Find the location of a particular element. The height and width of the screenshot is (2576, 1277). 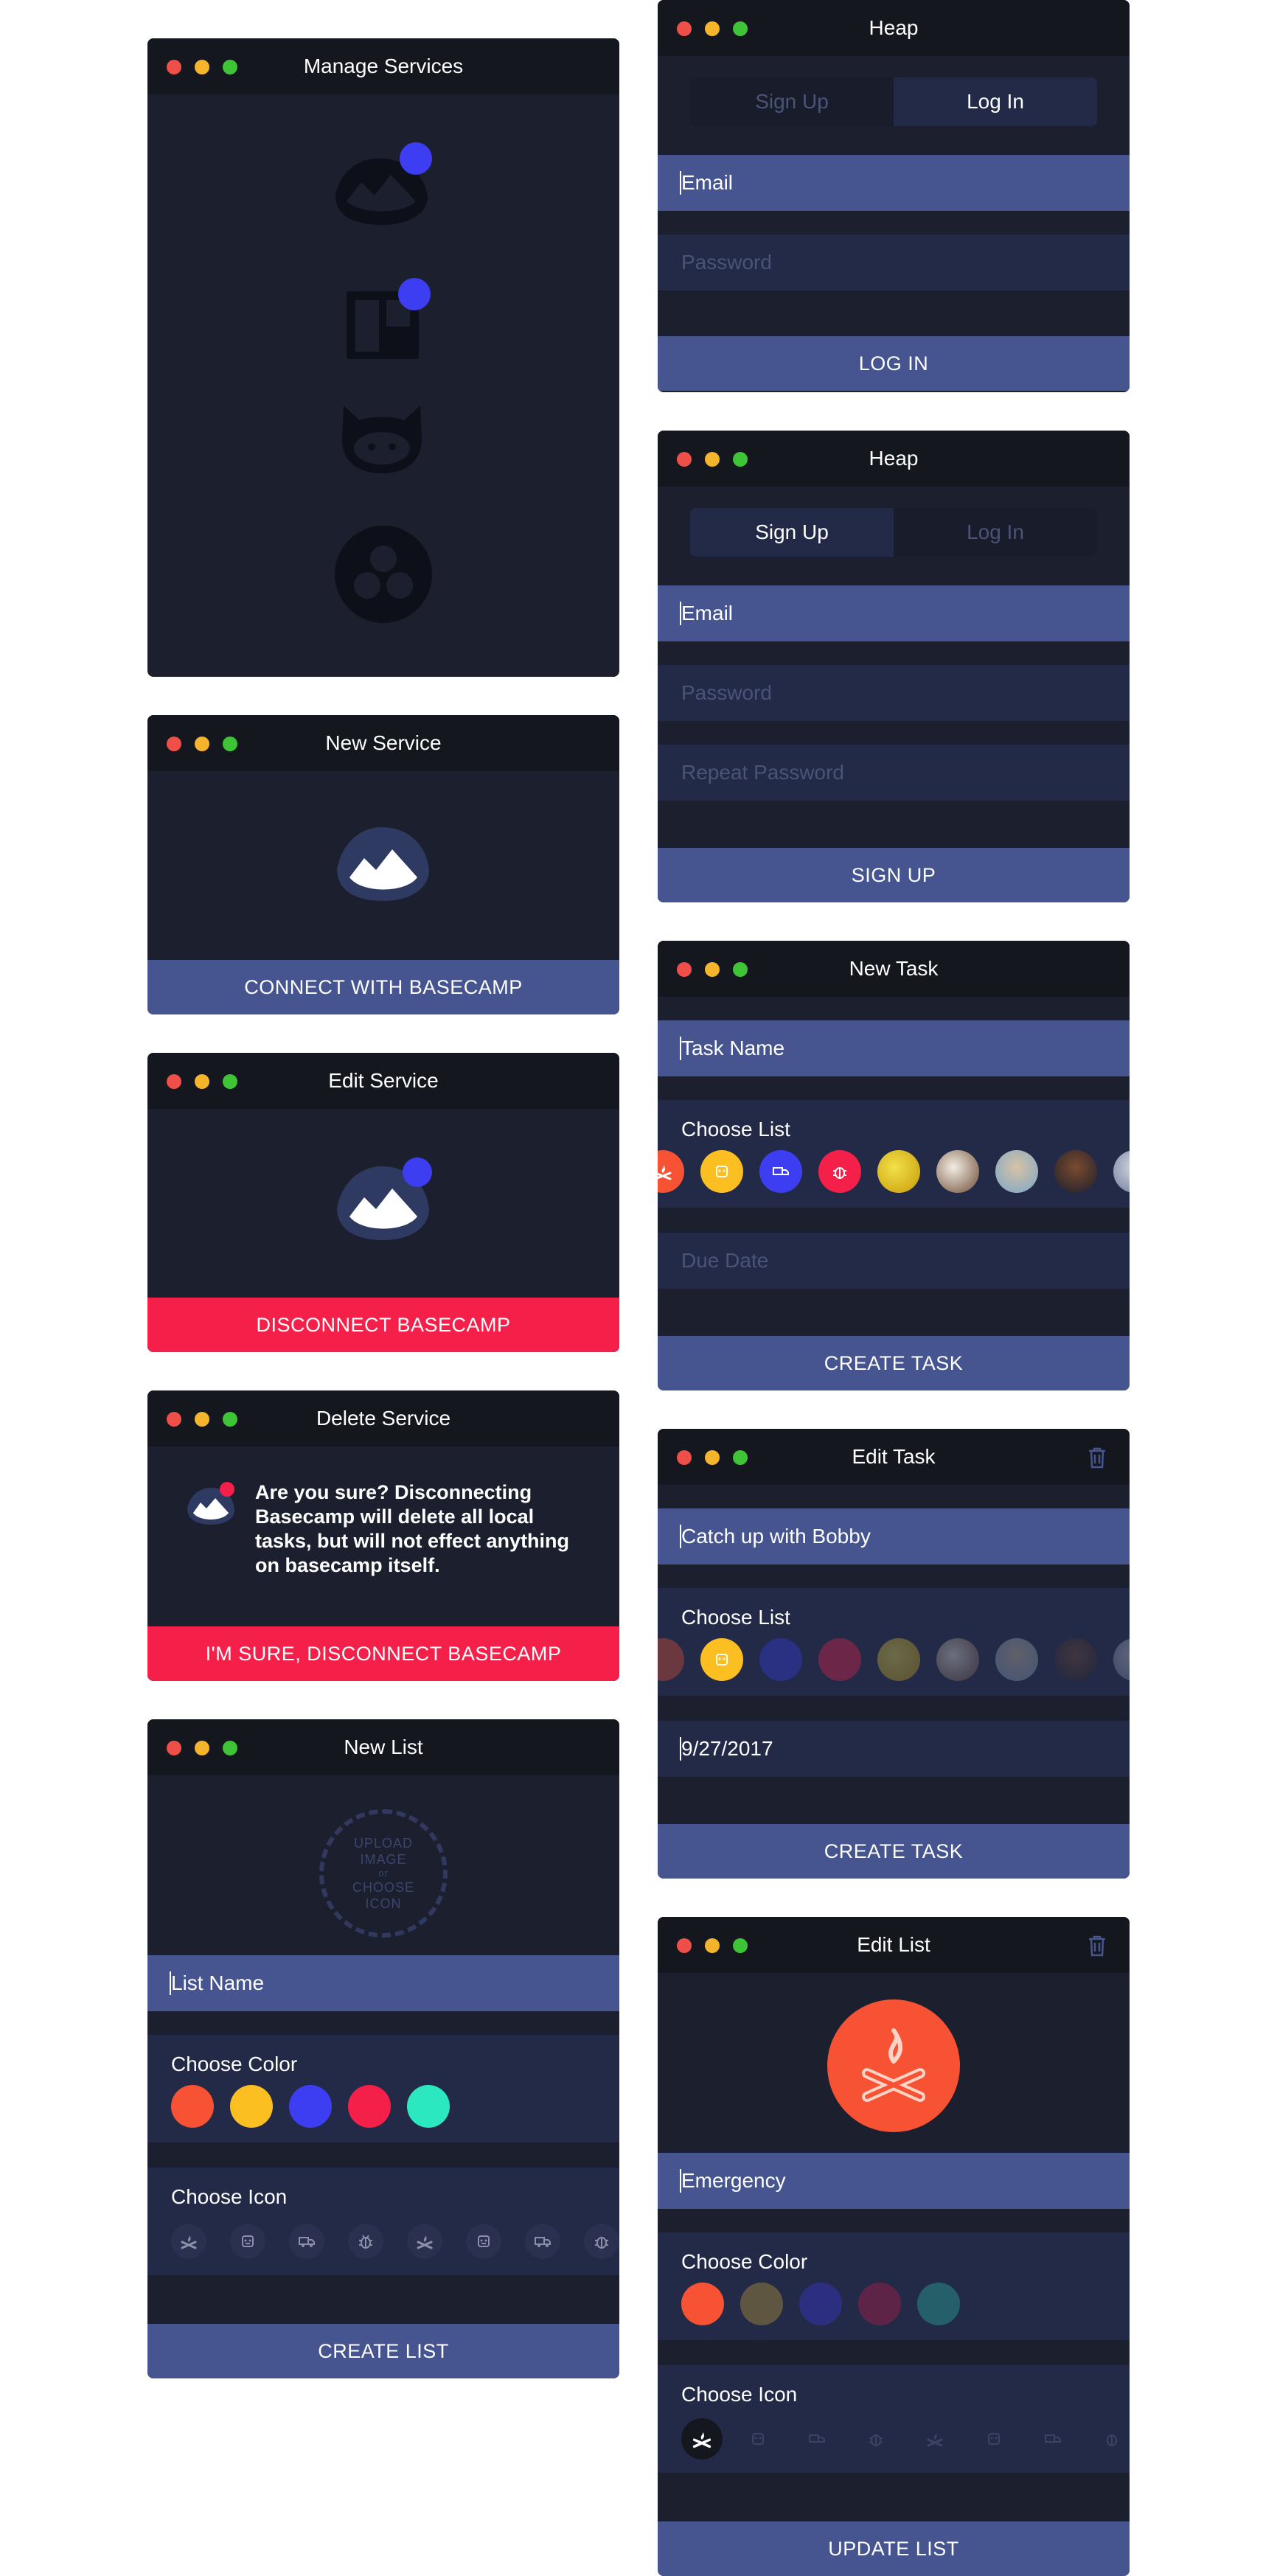

titlebar: Heap is located at coordinates (894, 459).